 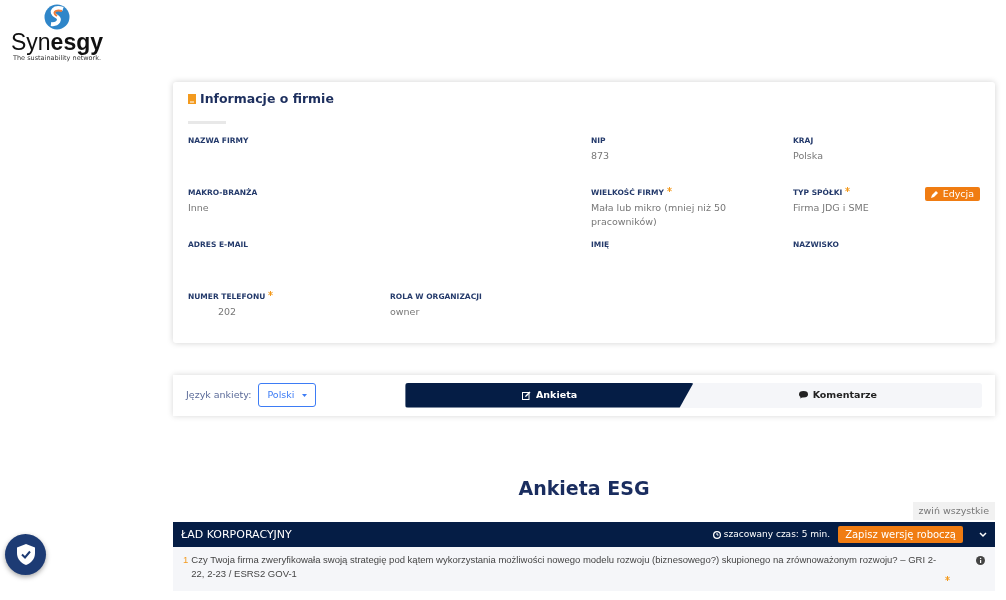 I want to click on field-value: Inne, so click(x=199, y=207).